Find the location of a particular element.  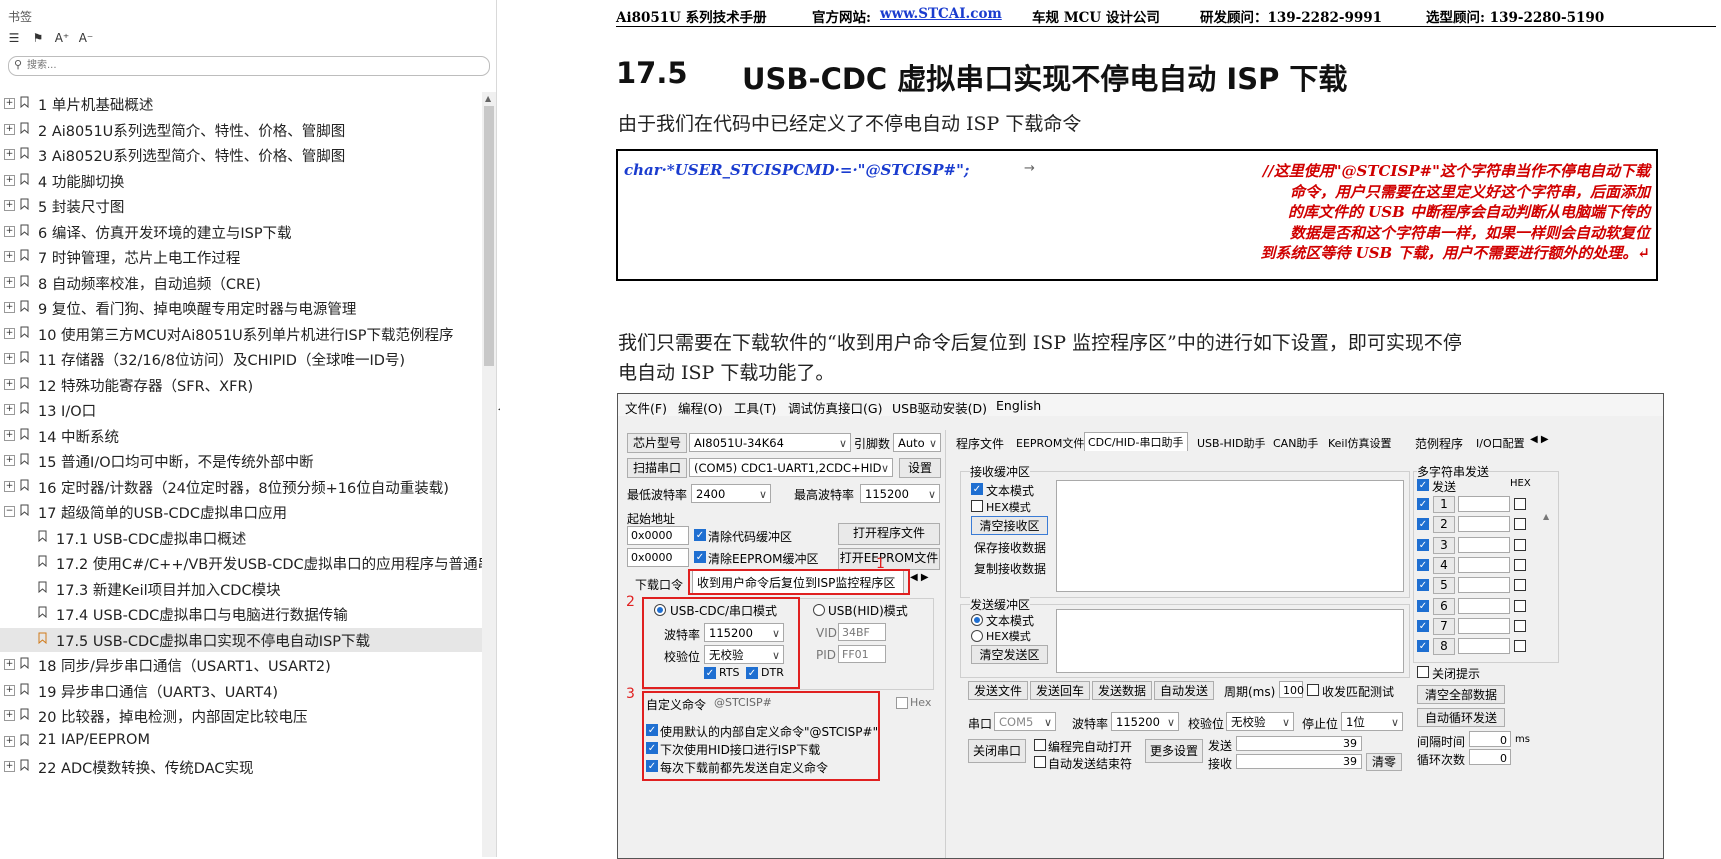

parity-select: 无校验 ∨ is located at coordinates (744, 654).